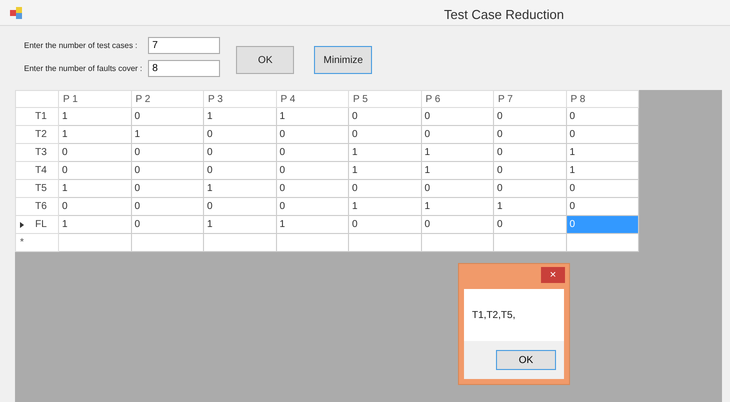 The image size is (730, 402). What do you see at coordinates (83, 69) in the screenshot?
I see `field-label: Enter the number of faults cover :` at bounding box center [83, 69].